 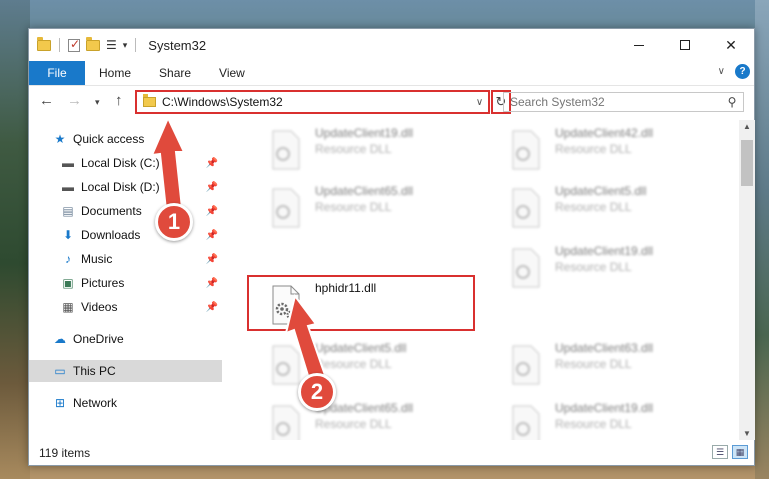 I want to click on annotation-marker-1: 1, so click(x=174, y=222).